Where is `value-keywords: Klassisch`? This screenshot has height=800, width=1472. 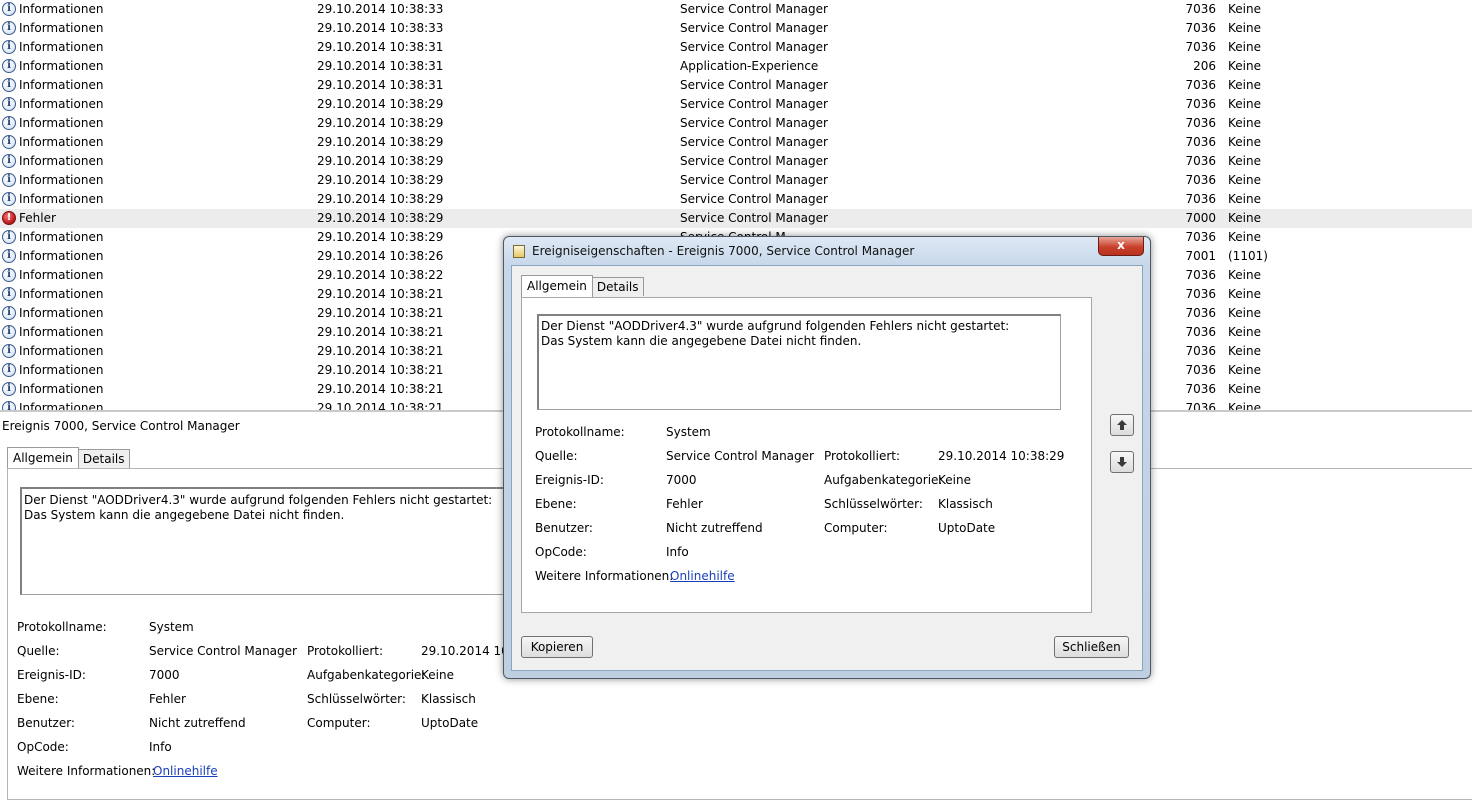
value-keywords: Klassisch is located at coordinates (448, 699).